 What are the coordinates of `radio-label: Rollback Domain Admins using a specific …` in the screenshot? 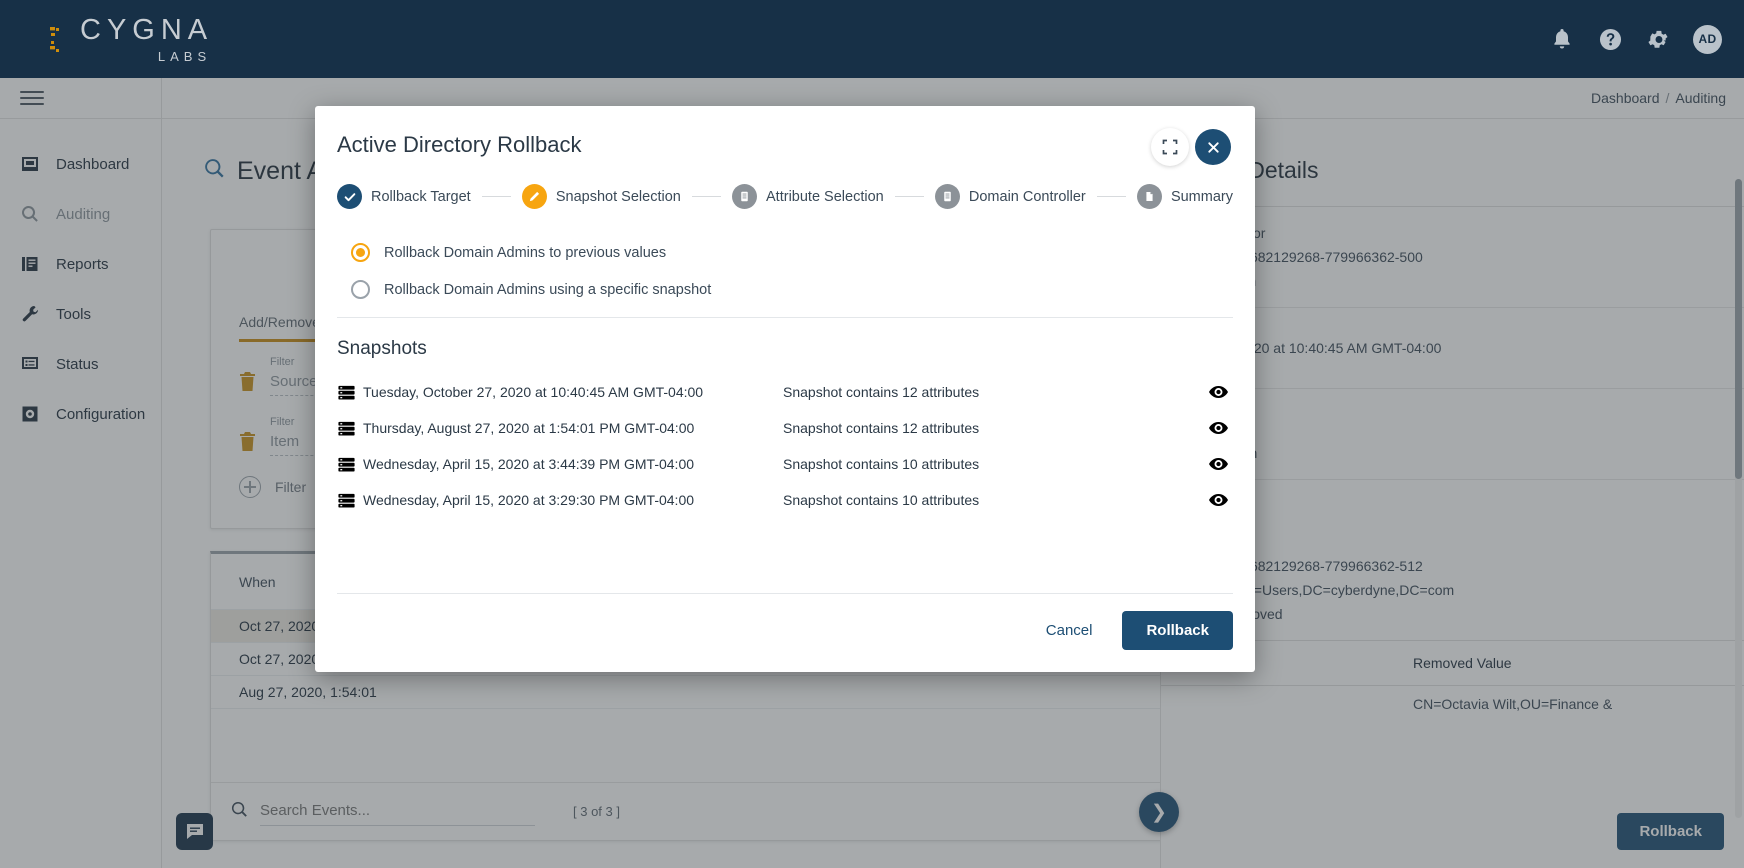 It's located at (548, 289).